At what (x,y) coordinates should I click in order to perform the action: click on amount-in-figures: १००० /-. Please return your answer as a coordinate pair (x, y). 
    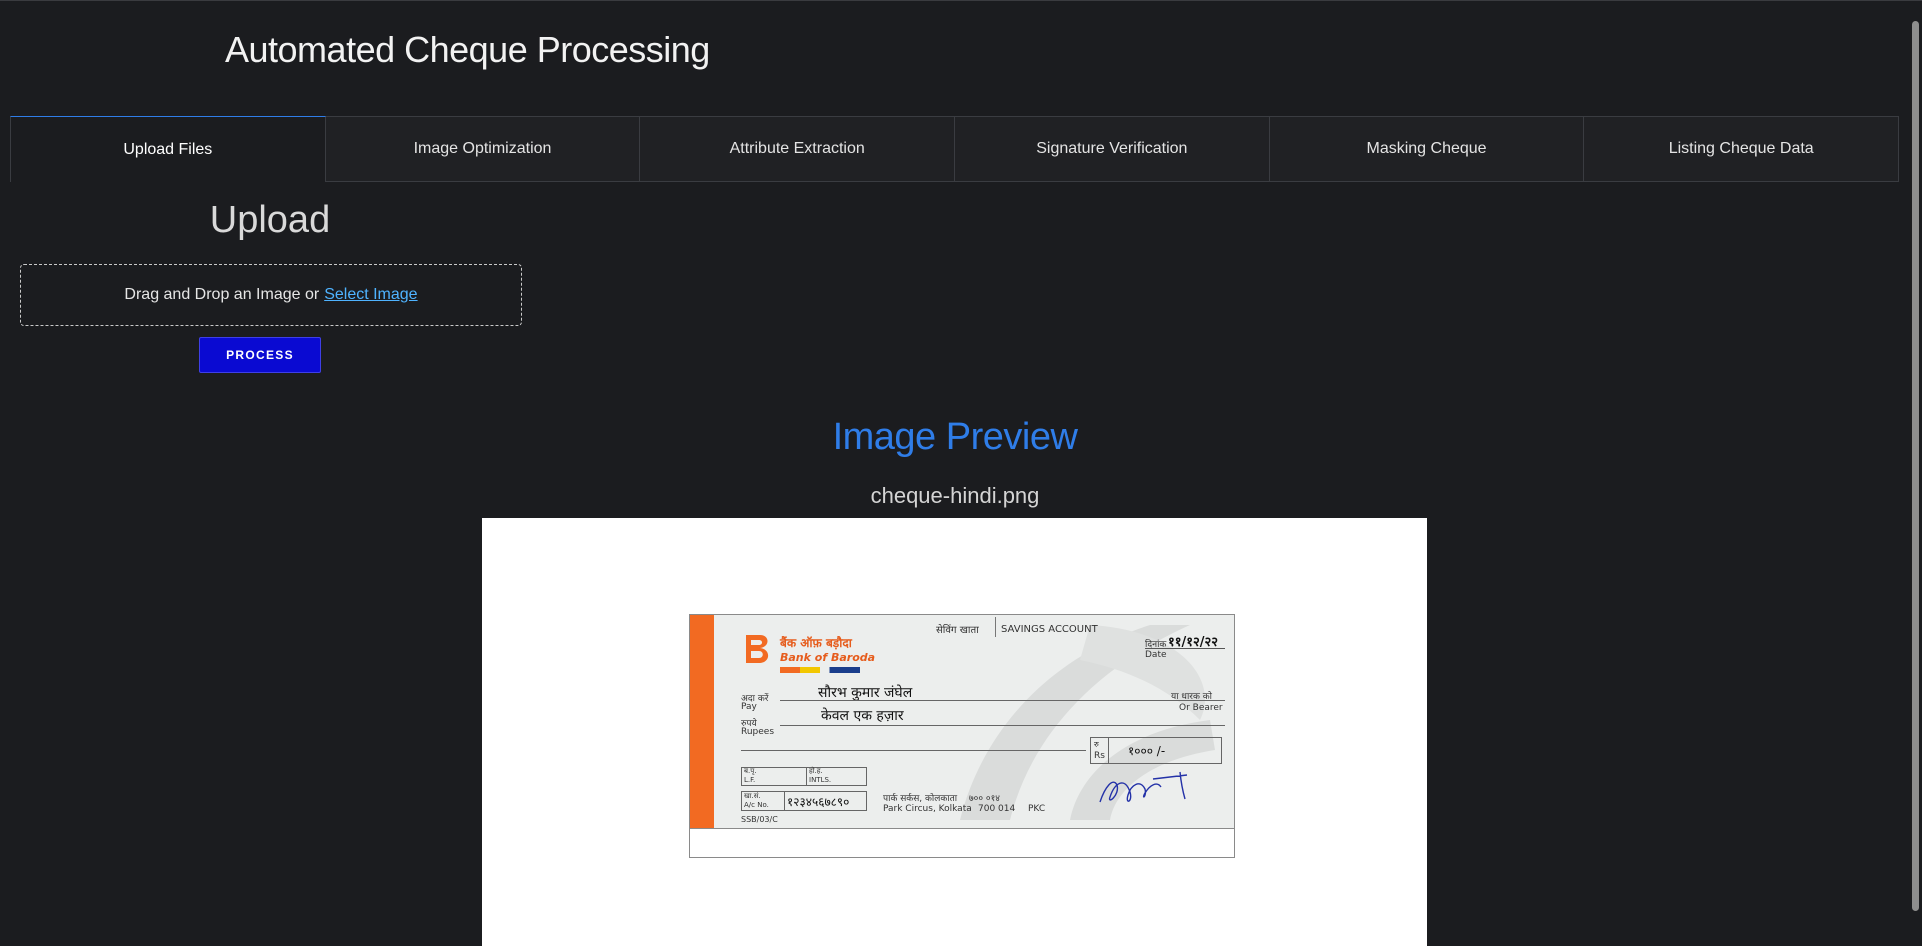
    Looking at the image, I should click on (1147, 751).